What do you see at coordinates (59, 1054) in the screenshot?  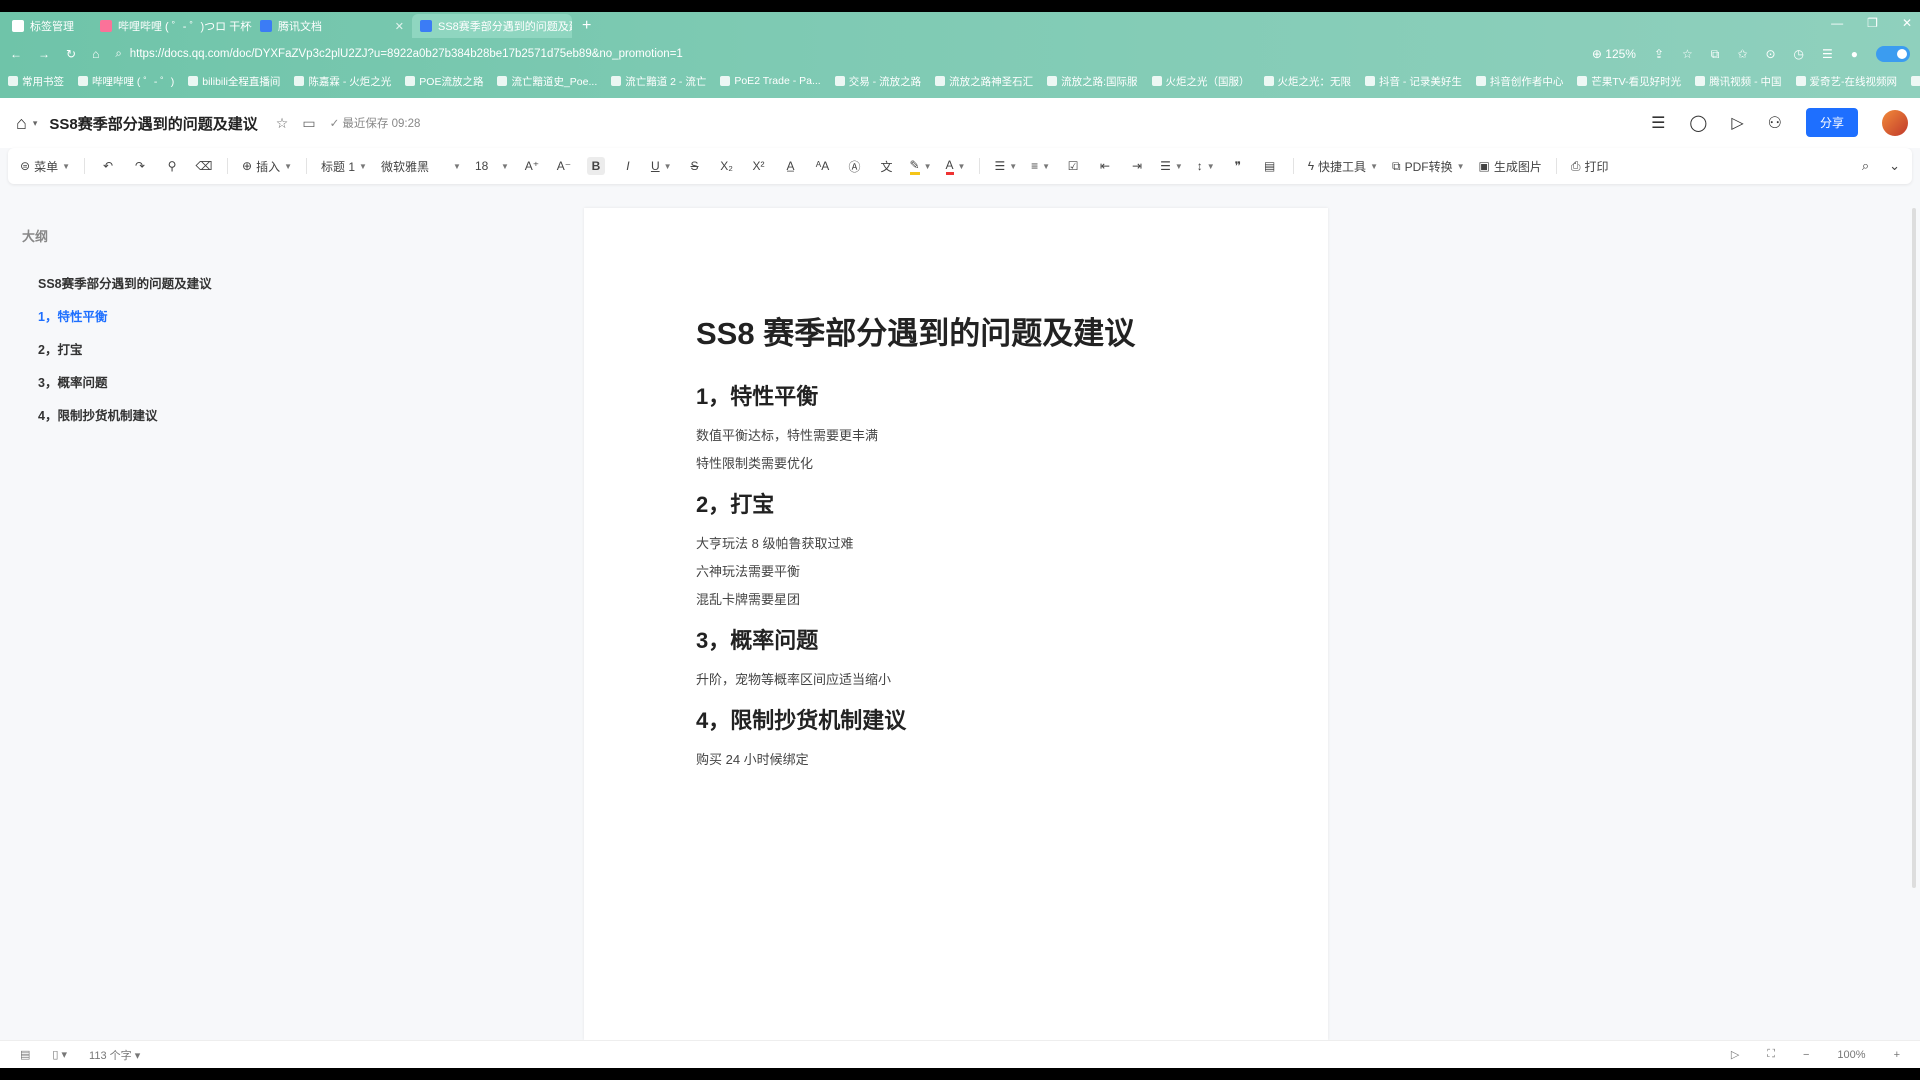 I see `page-view-icon: ▯ ▾` at bounding box center [59, 1054].